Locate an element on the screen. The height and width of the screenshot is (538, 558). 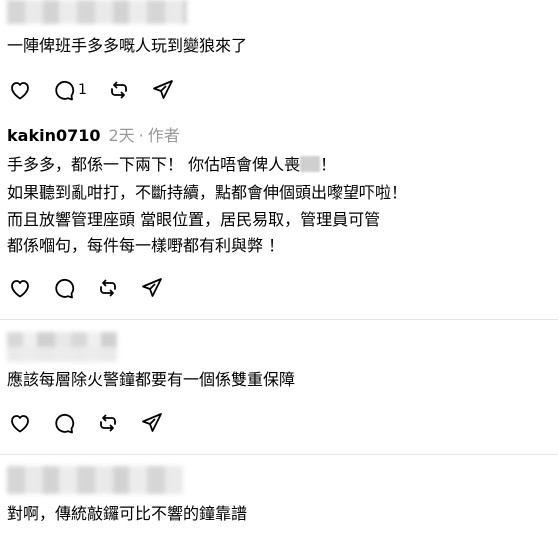
reply-count: 1 is located at coordinates (82, 90).